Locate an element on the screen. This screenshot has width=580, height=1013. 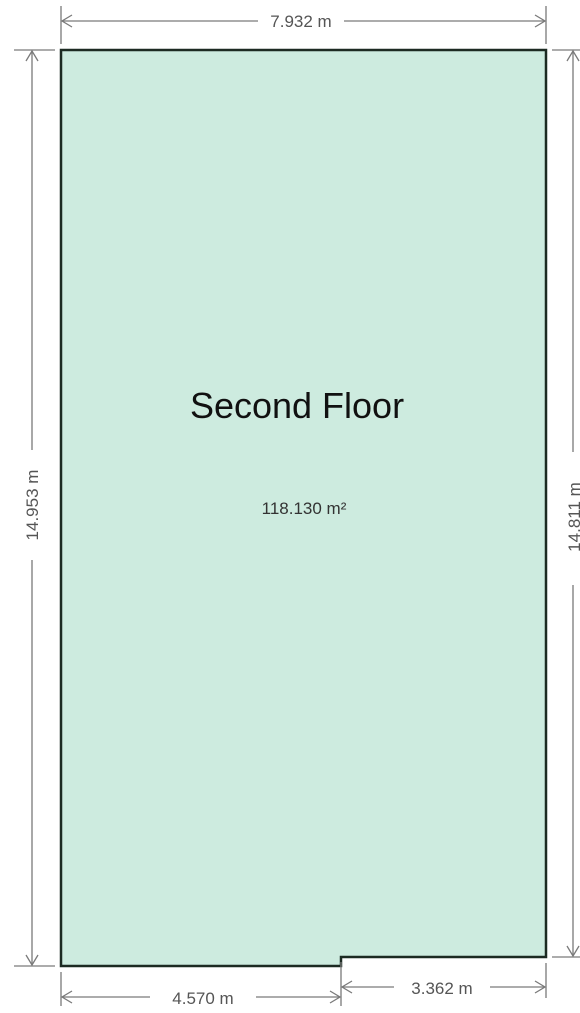
top-width-dimension: 7.932 m is located at coordinates (303, 25).